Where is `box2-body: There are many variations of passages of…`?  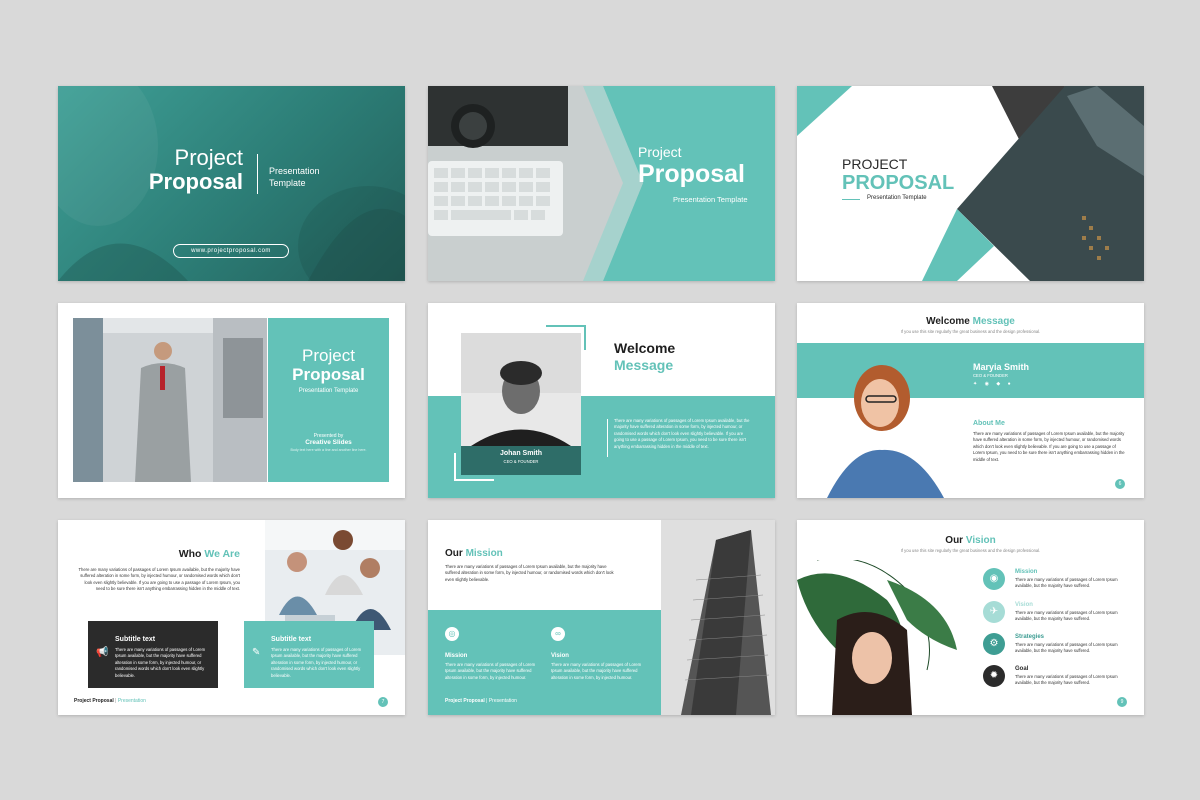 box2-body: There are many variations of passages of… is located at coordinates (316, 662).